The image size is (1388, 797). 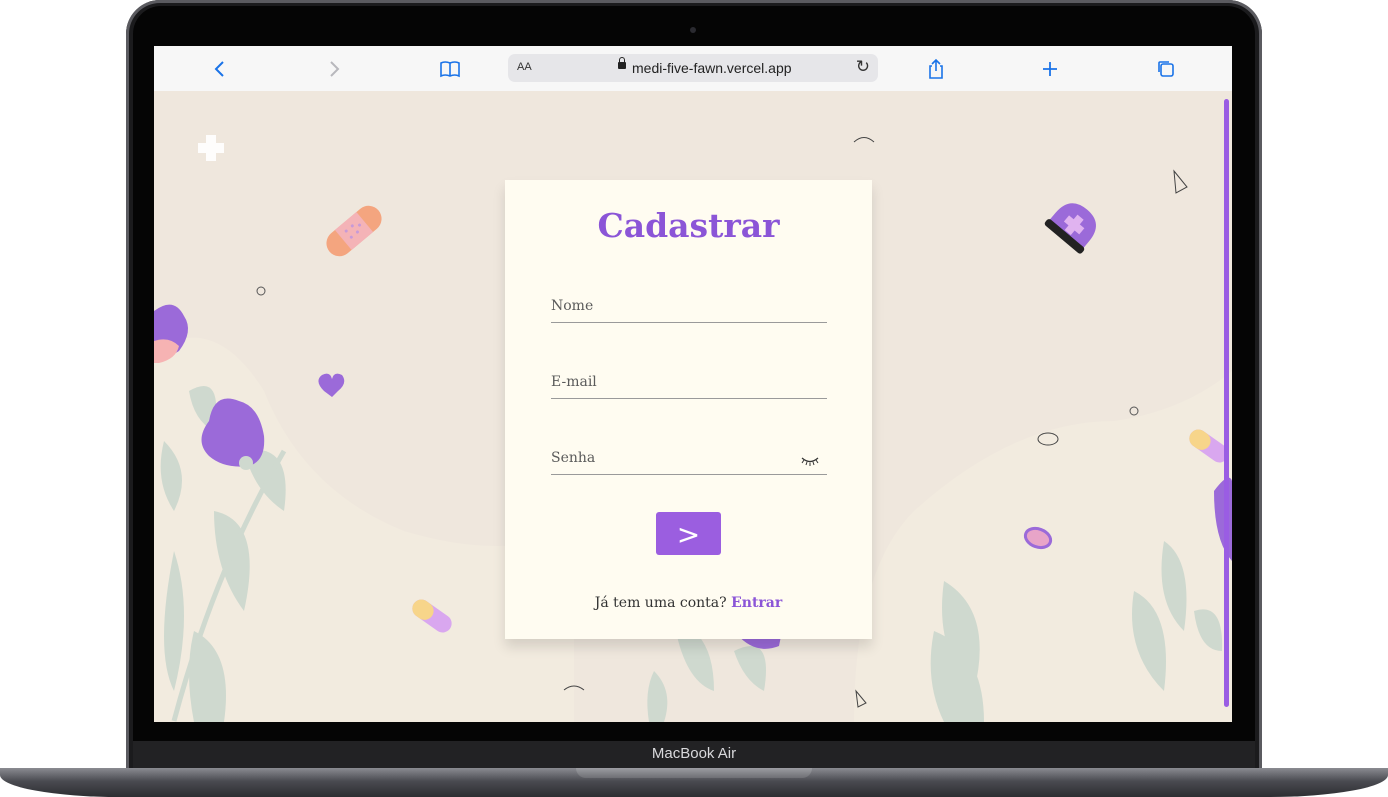 I want to click on new-tab-icon, so click(x=1050, y=69).